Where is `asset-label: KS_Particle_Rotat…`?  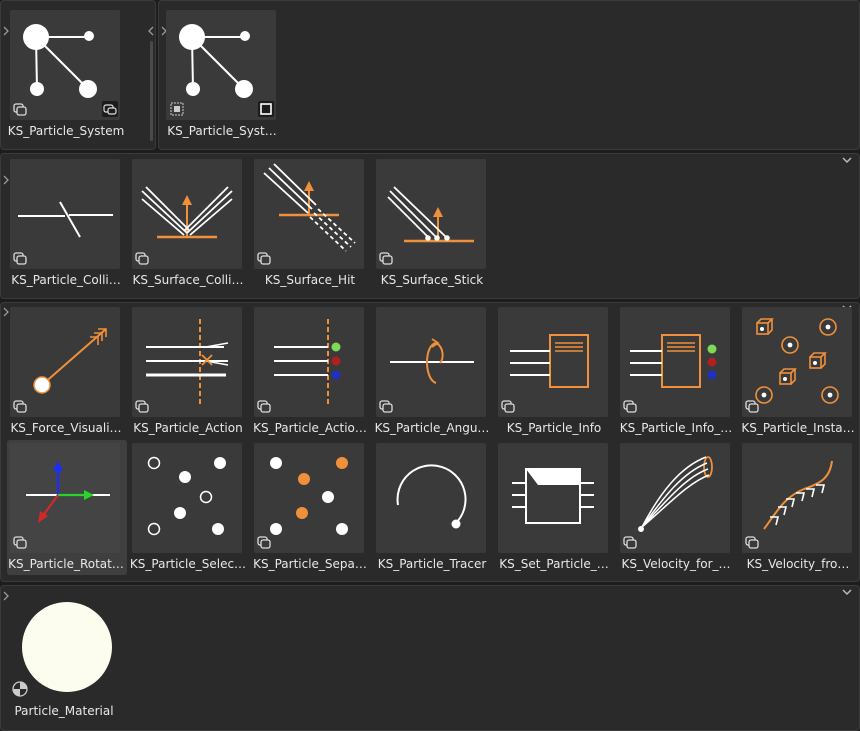 asset-label: KS_Particle_Rotat… is located at coordinates (66, 564).